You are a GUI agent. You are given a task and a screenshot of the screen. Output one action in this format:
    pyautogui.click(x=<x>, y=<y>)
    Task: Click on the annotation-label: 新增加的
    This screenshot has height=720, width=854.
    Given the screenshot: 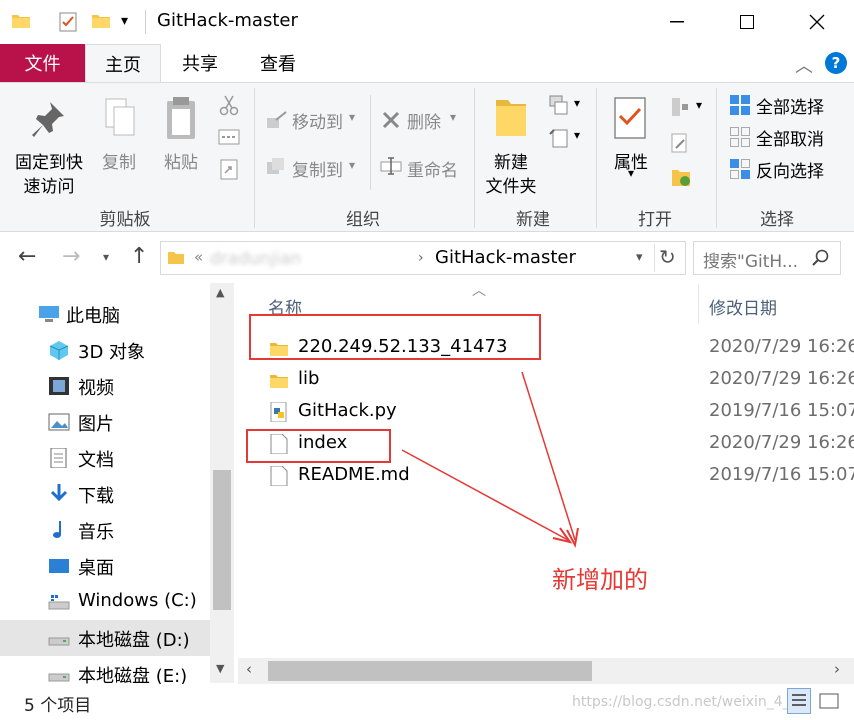 What is the action you would take?
    pyautogui.click(x=600, y=580)
    